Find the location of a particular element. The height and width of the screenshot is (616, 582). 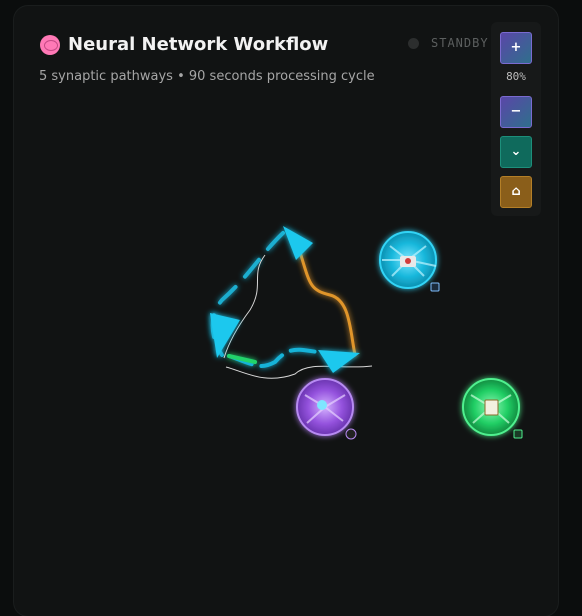

note-icon is located at coordinates (518, 434).